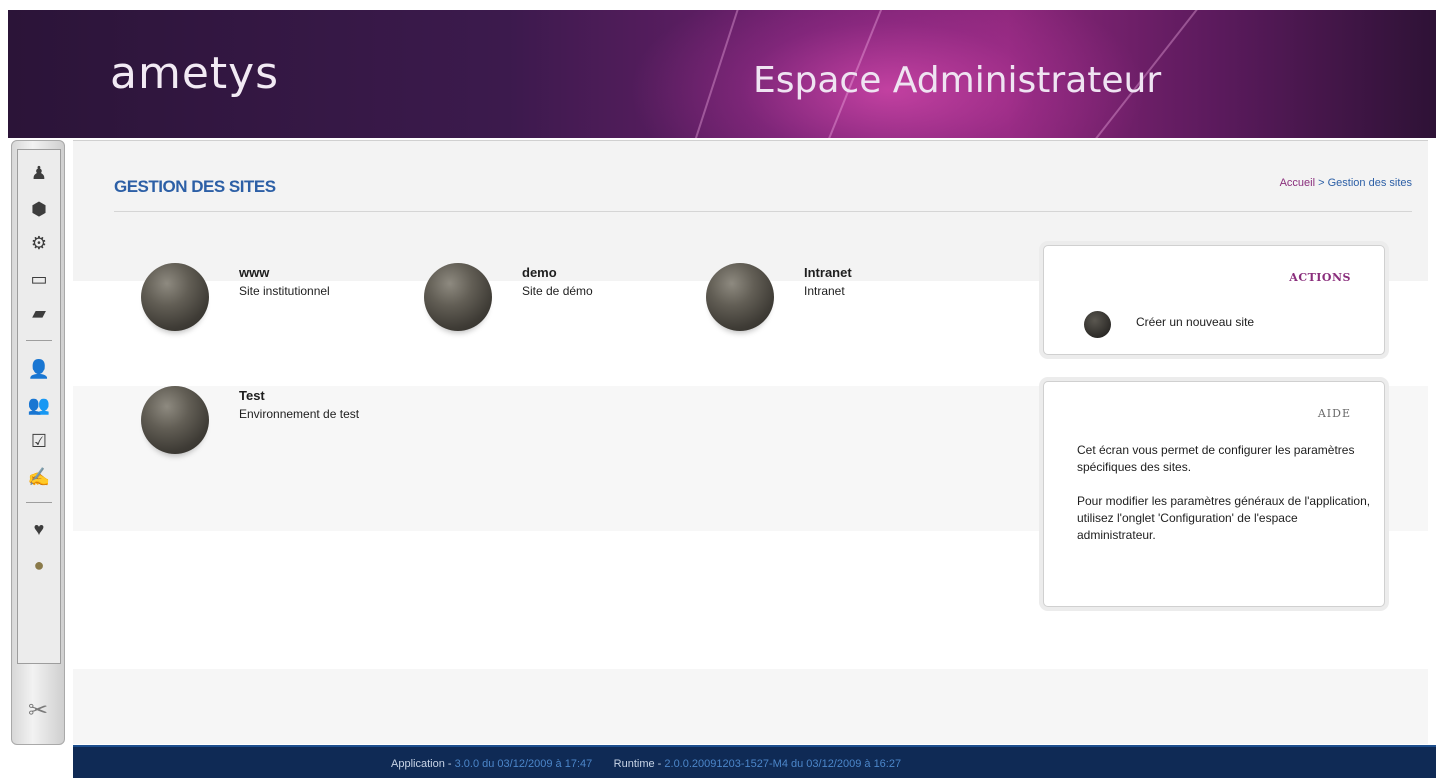 This screenshot has width=1443, height=778. I want to click on actions-panel: ACTIONS Créer un nouveau site, so click(1214, 300).